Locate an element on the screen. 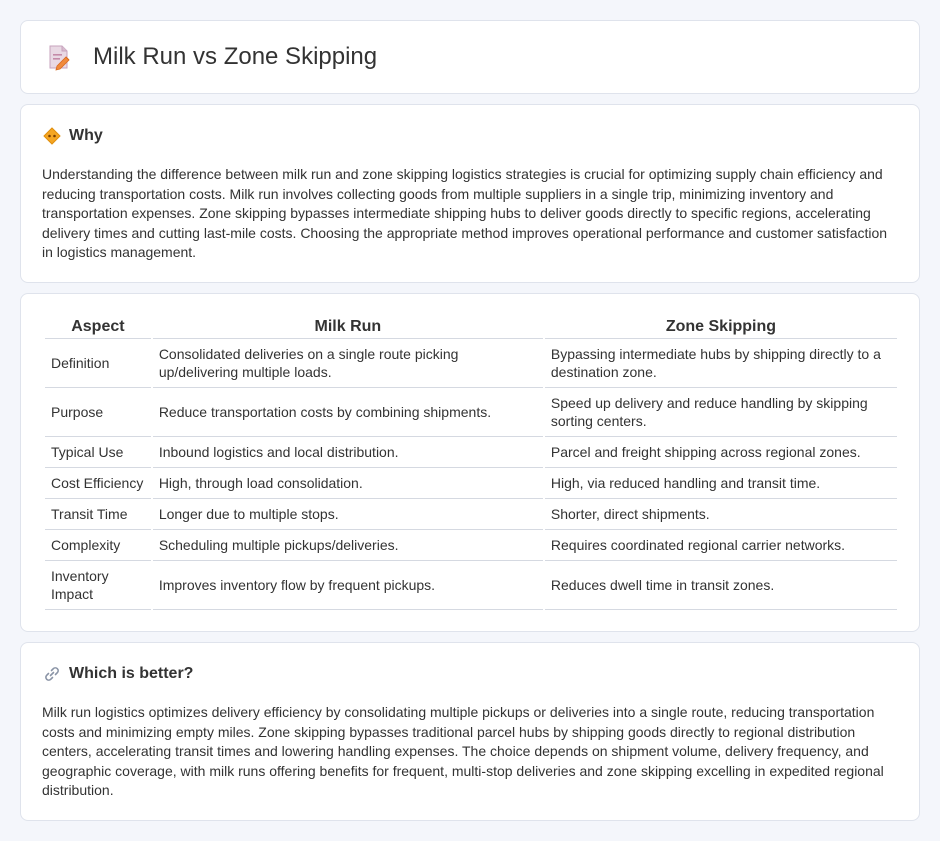  page-title: Milk Run vs Zone Skipping is located at coordinates (235, 56).